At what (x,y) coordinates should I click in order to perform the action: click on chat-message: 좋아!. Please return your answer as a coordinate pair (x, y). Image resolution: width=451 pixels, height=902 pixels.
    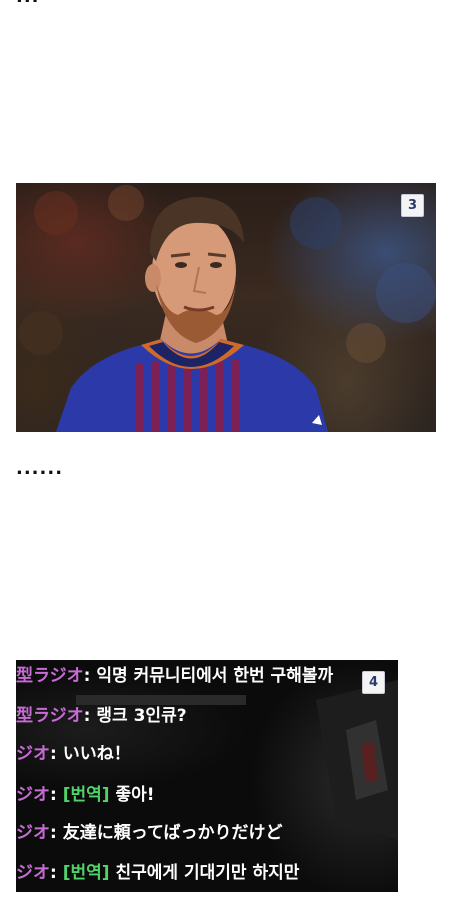
    Looking at the image, I should click on (135, 795).